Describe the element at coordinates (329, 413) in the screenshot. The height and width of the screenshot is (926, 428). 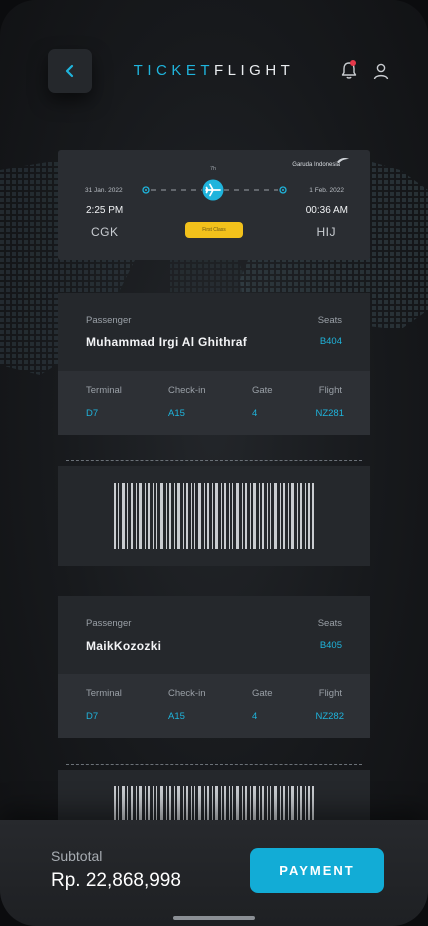
I see `flight-number-value: NZ281` at that location.